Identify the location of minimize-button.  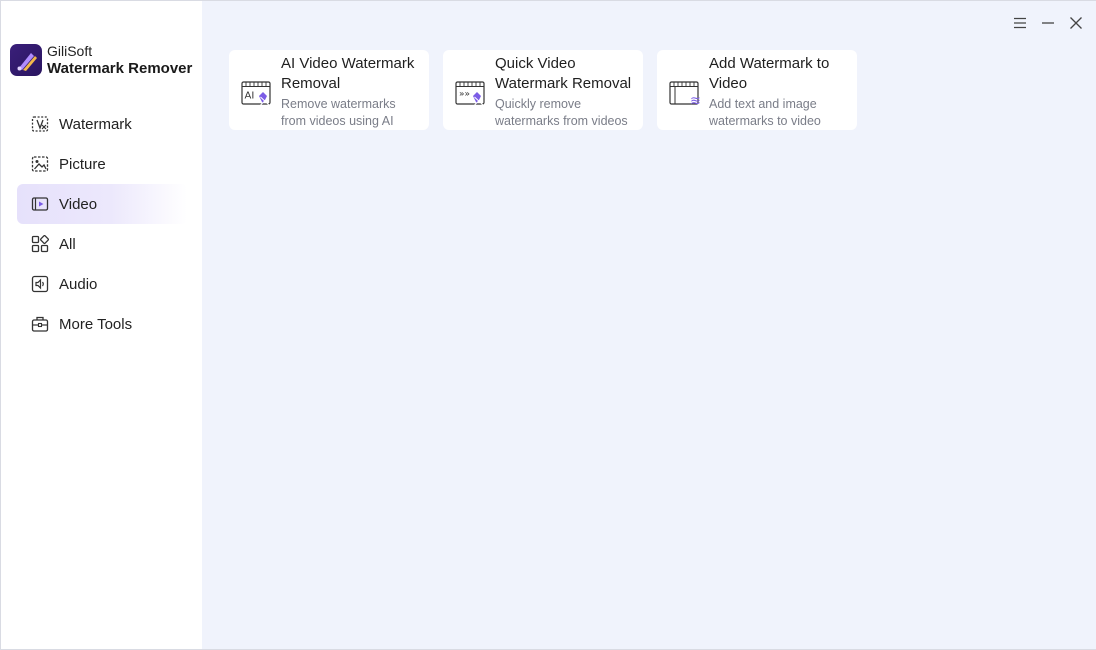
(1048, 23).